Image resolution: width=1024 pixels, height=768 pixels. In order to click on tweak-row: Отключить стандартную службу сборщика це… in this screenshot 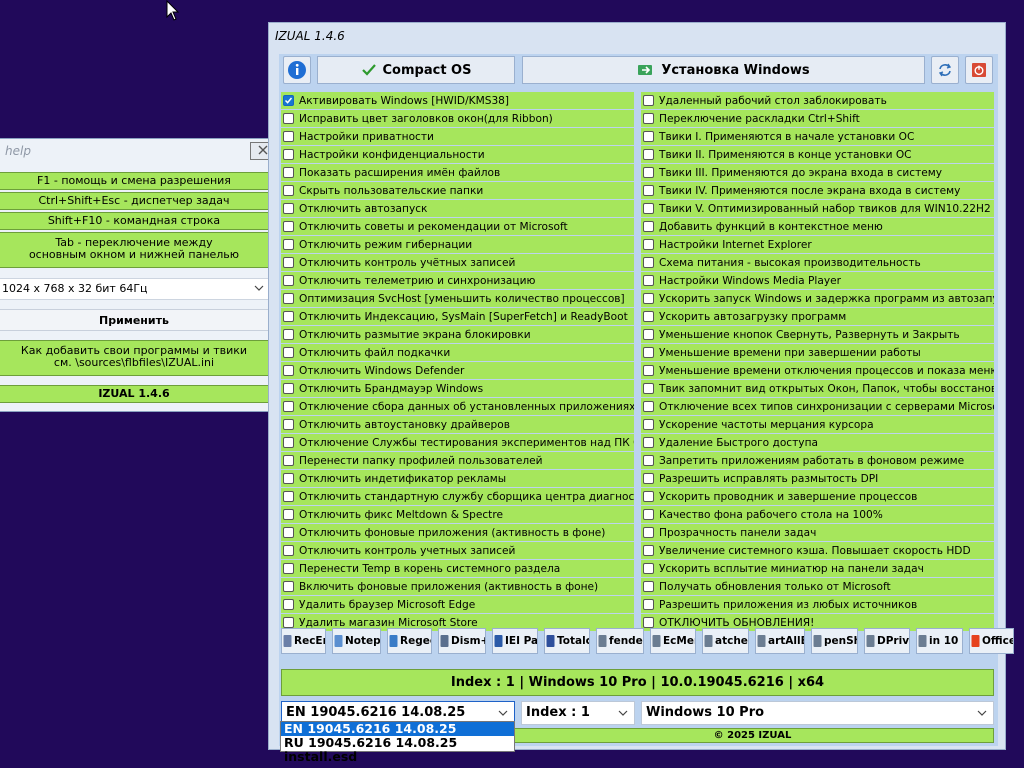, I will do `click(457, 496)`.